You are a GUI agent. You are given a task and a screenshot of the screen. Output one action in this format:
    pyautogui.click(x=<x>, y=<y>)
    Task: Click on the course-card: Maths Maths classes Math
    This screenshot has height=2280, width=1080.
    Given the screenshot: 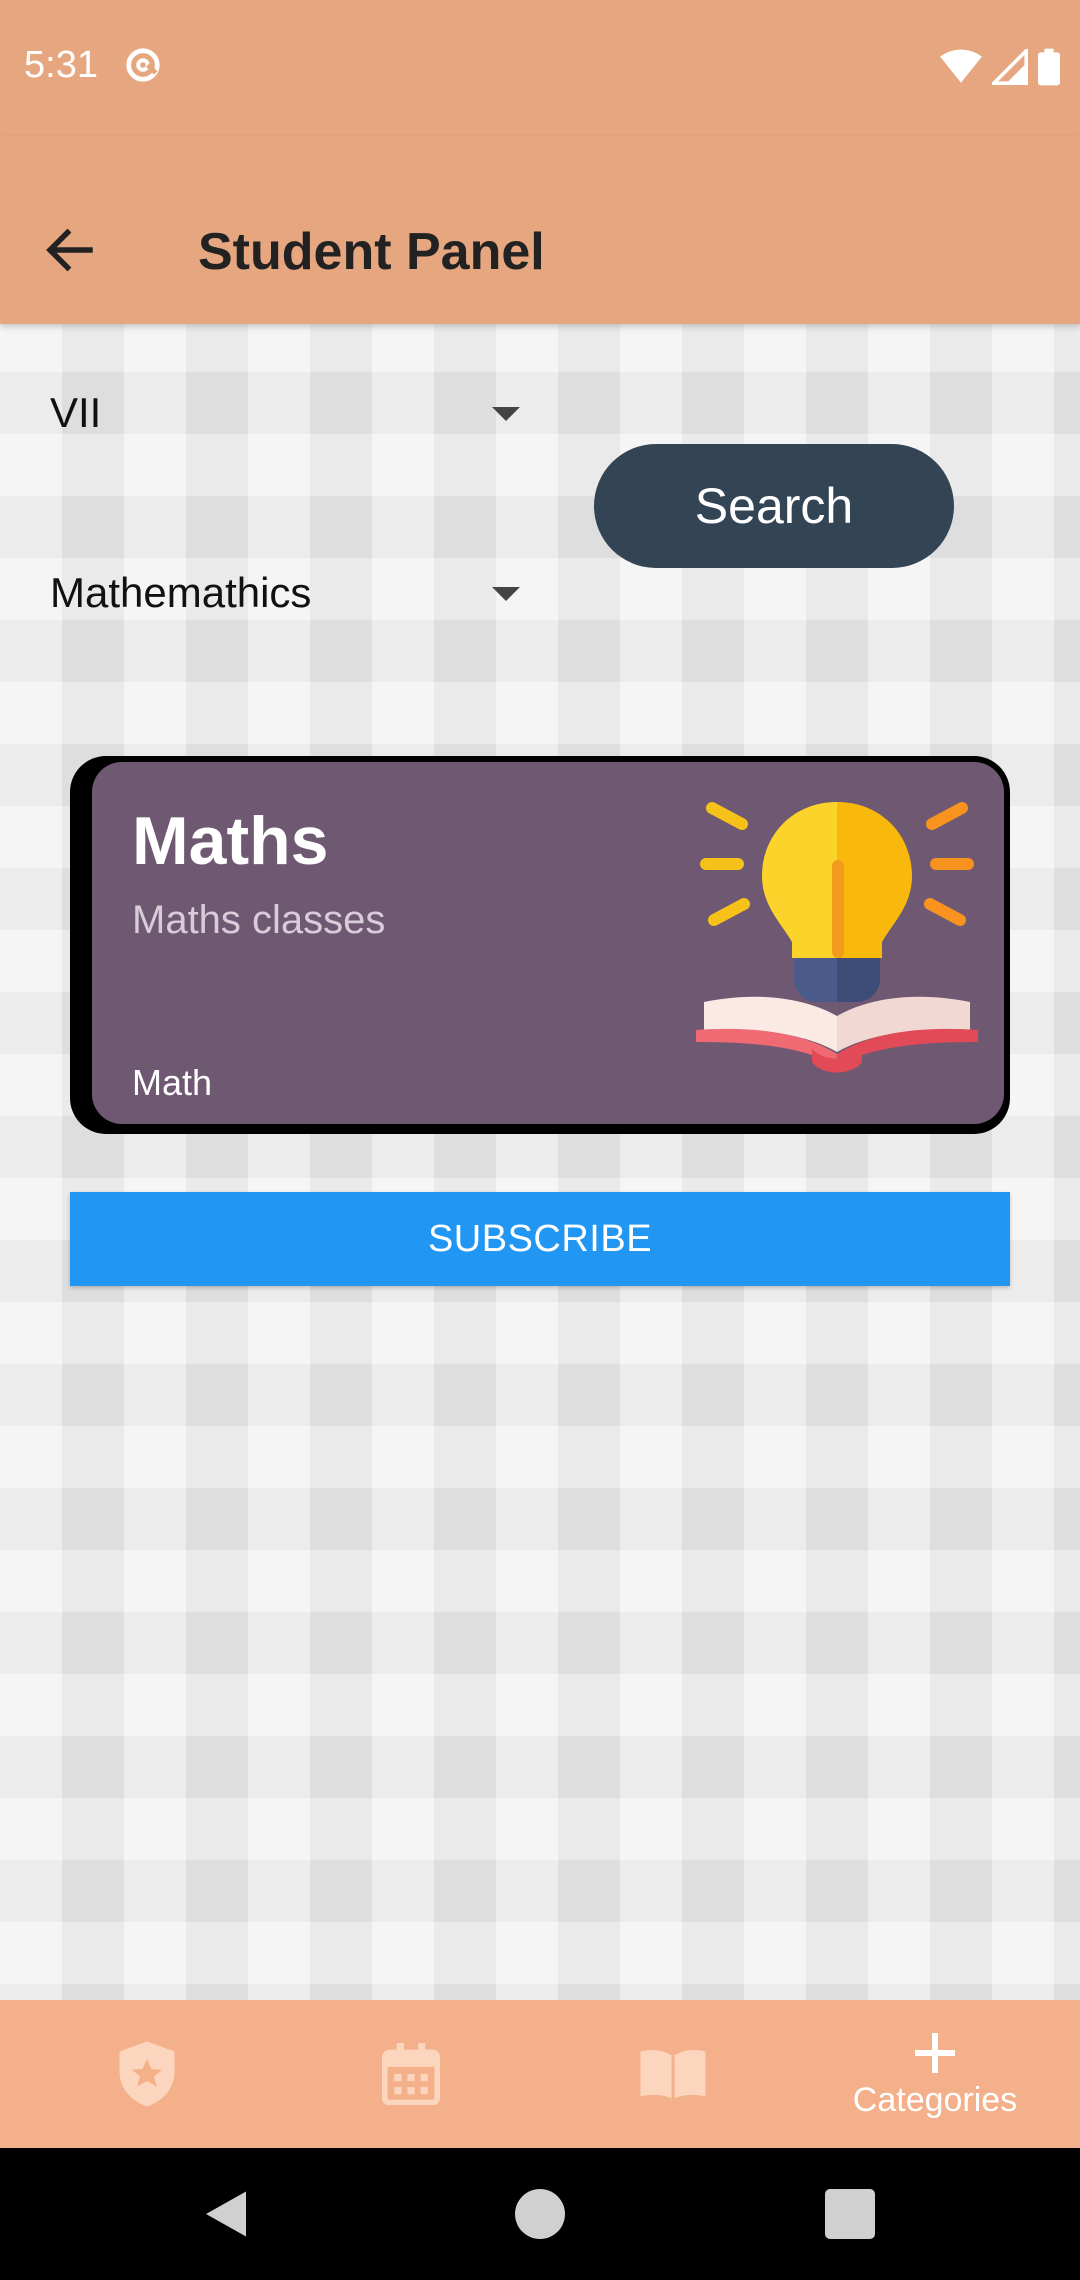 What is the action you would take?
    pyautogui.click(x=540, y=945)
    